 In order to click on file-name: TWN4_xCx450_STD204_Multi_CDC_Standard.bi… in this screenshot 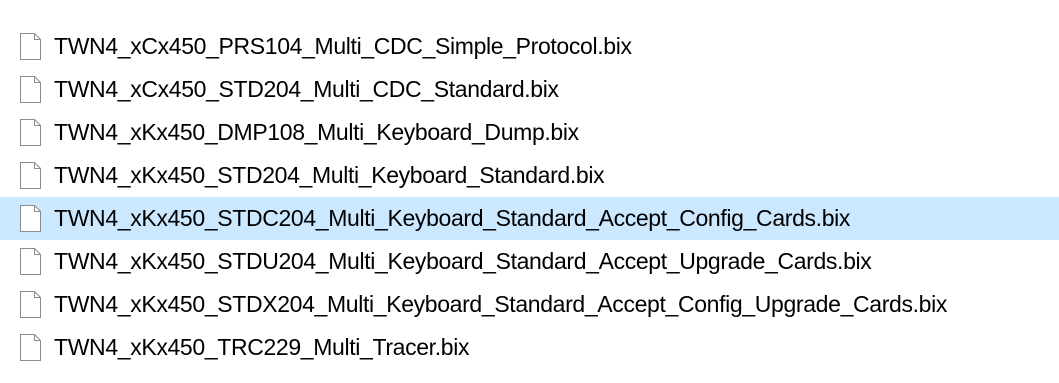, I will do `click(306, 89)`.